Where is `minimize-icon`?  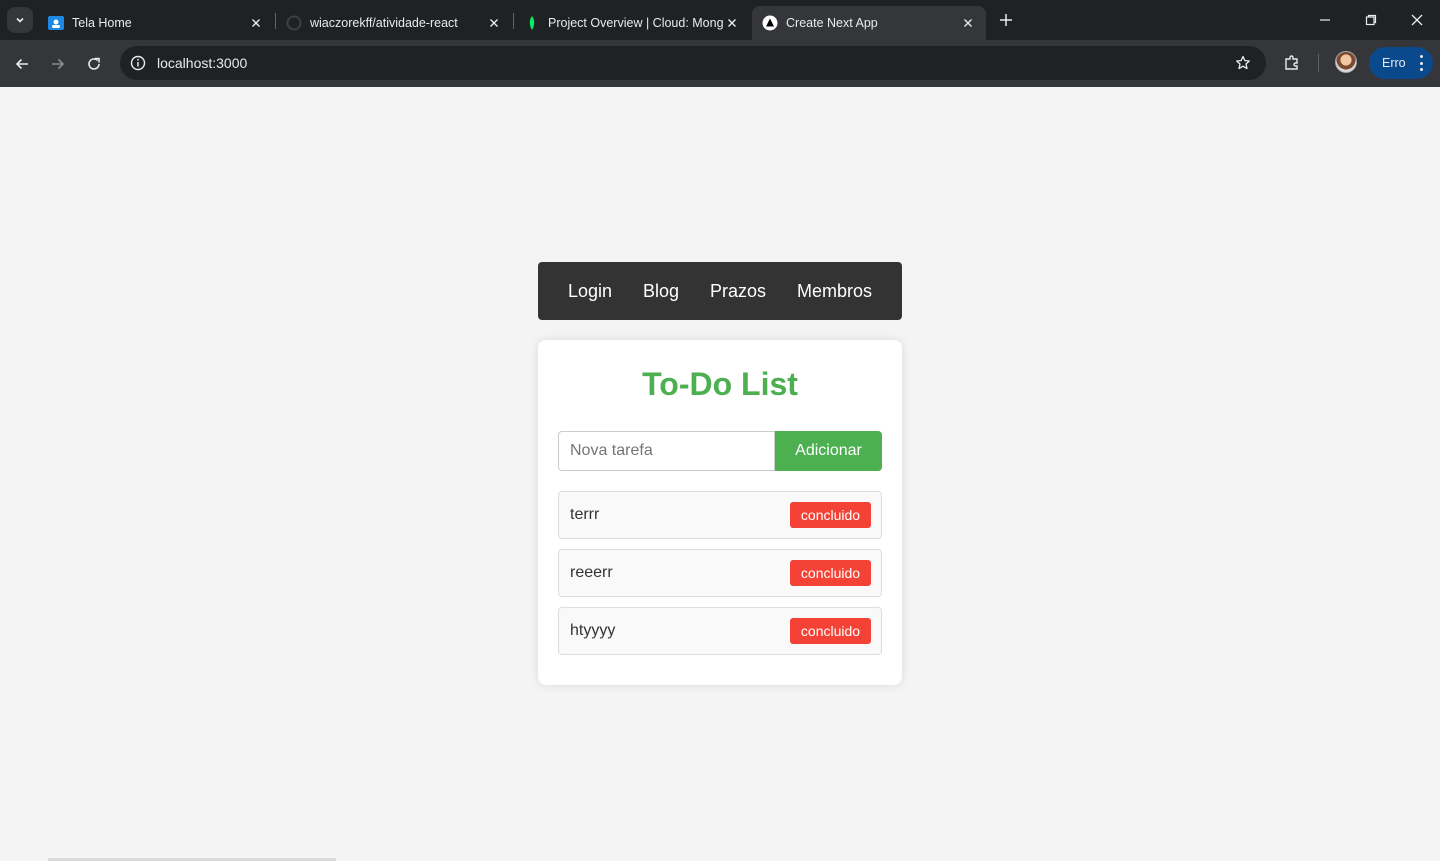
minimize-icon is located at coordinates (1325, 20).